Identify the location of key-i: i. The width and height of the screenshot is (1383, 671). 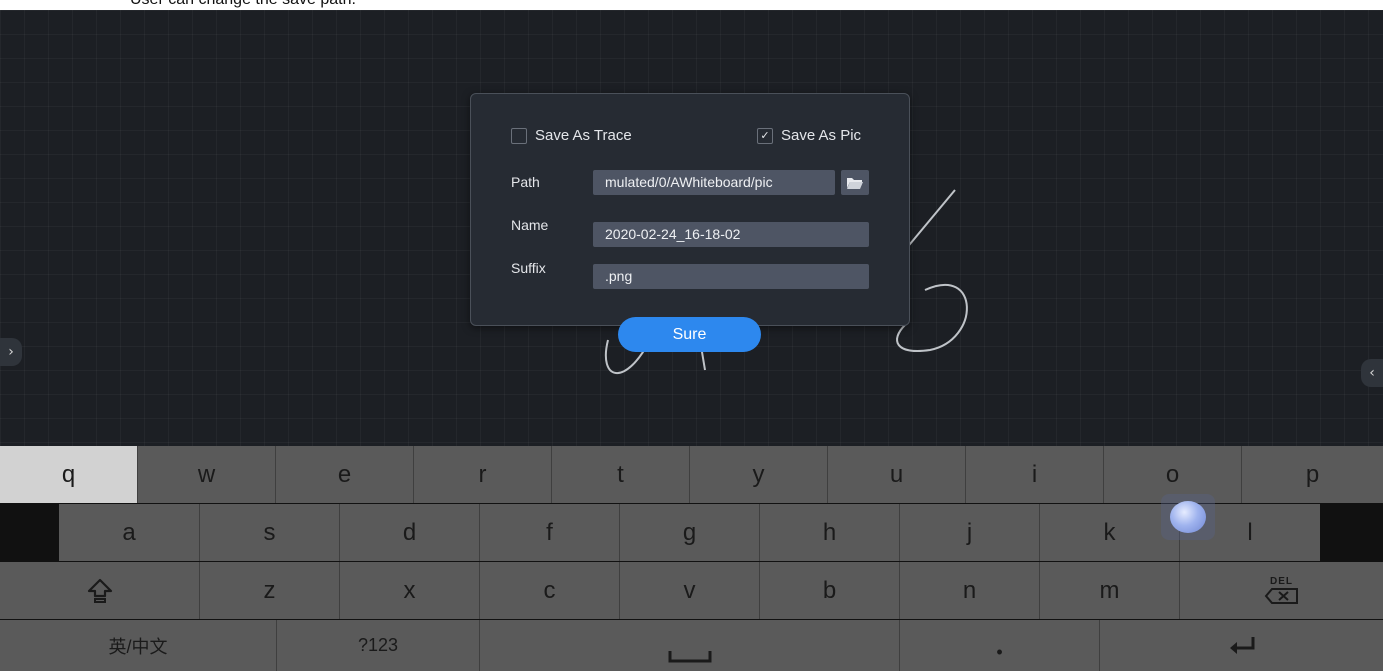
(1035, 474).